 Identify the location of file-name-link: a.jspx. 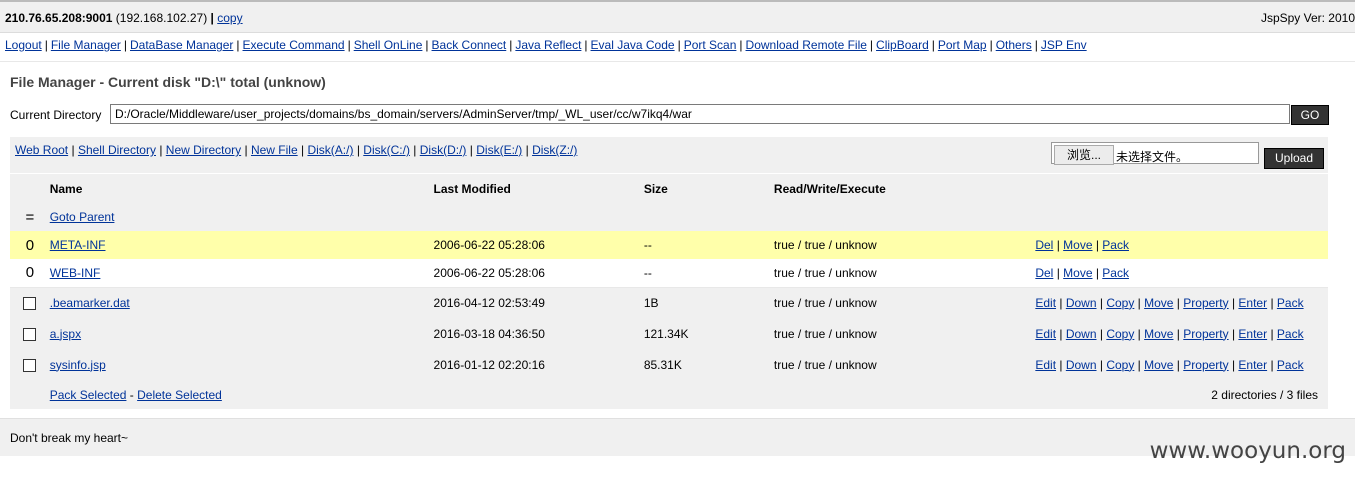
(65, 334).